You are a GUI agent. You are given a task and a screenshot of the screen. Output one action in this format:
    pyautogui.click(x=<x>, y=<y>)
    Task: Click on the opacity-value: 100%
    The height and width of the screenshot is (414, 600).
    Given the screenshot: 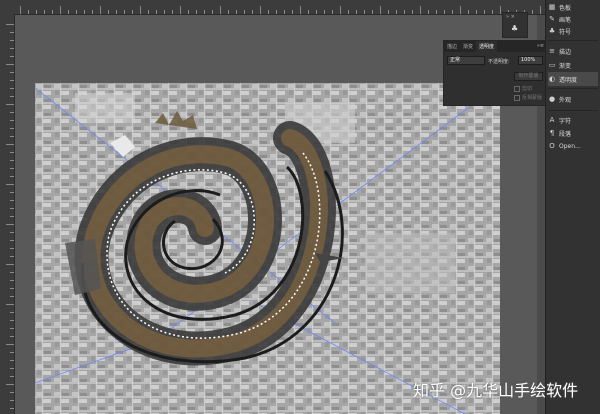 What is the action you would take?
    pyautogui.click(x=528, y=60)
    